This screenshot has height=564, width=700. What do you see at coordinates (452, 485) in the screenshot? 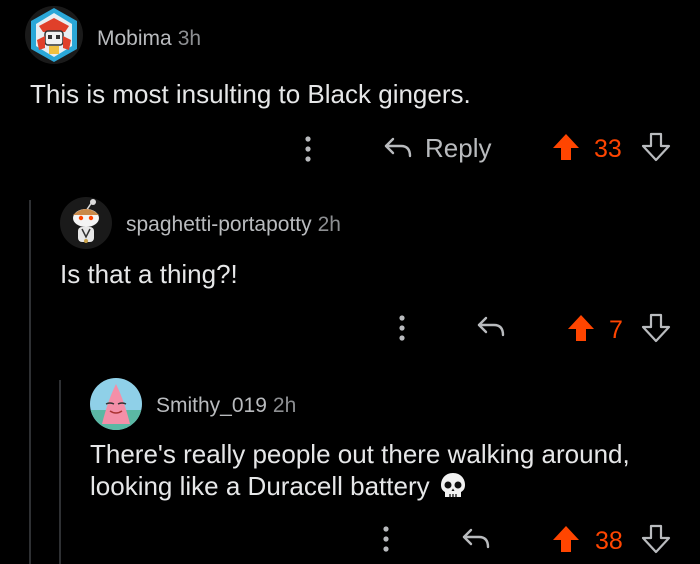
I see `skull-emoji-icon` at bounding box center [452, 485].